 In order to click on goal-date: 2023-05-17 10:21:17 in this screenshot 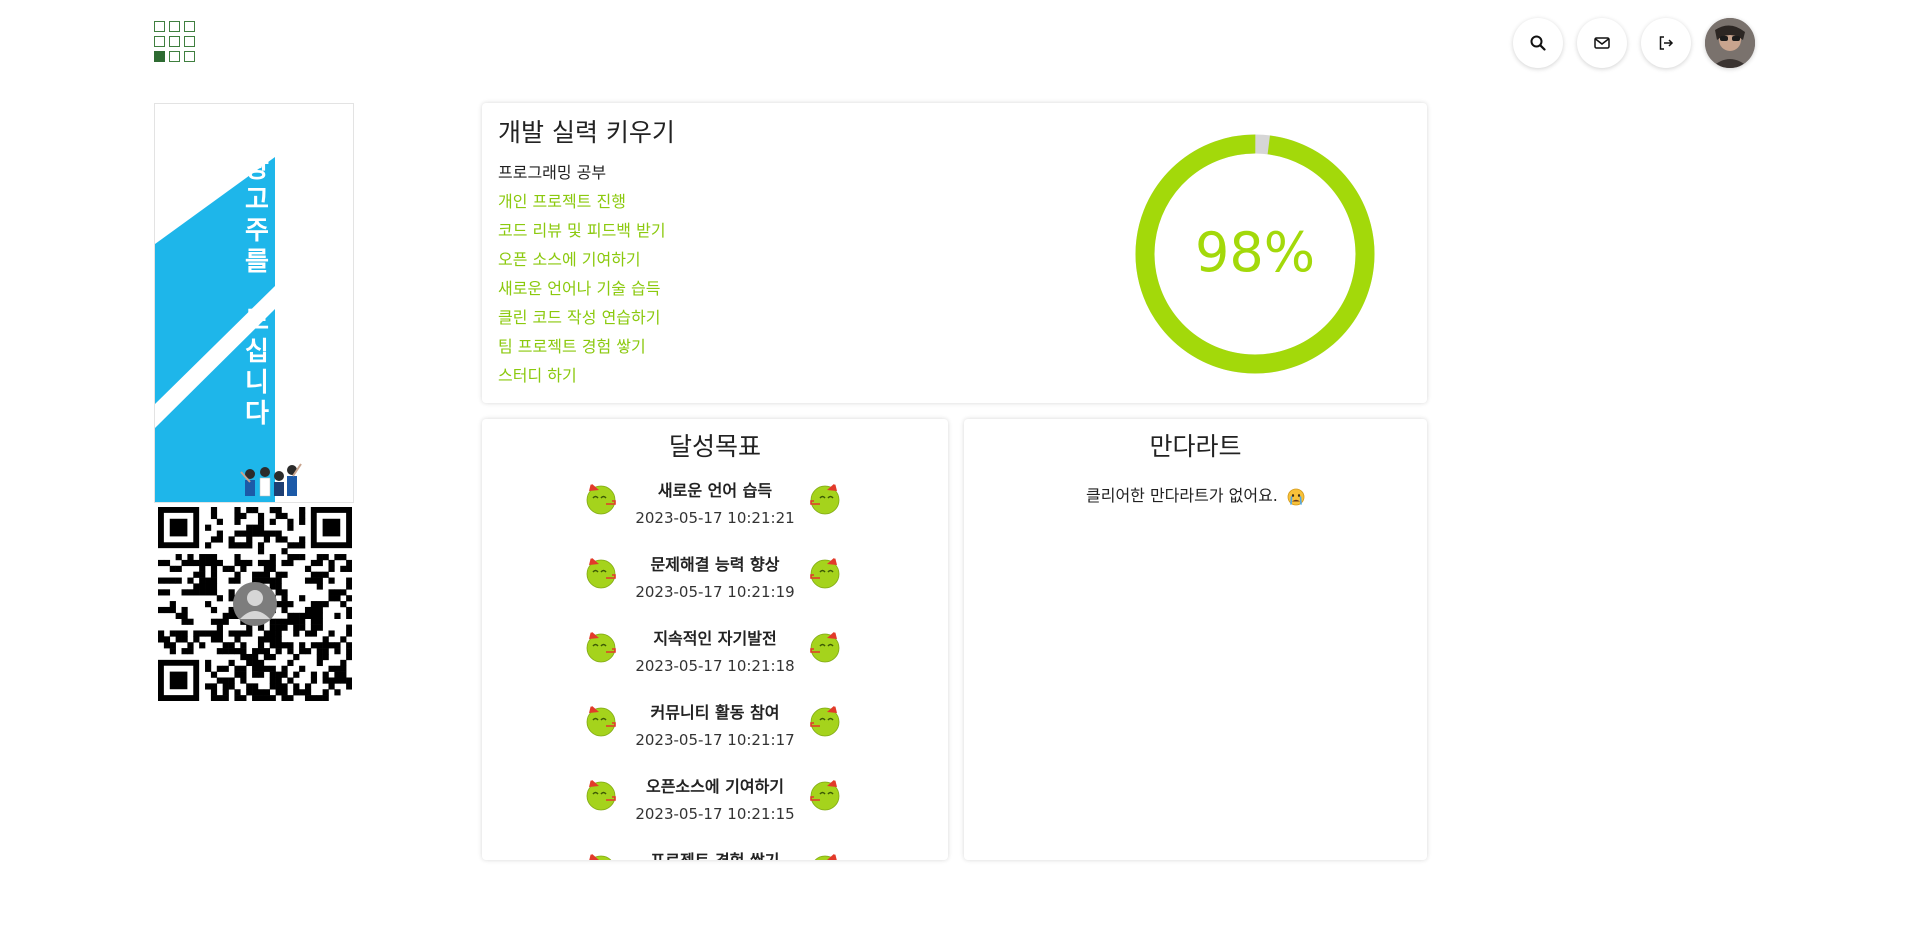, I will do `click(715, 740)`.